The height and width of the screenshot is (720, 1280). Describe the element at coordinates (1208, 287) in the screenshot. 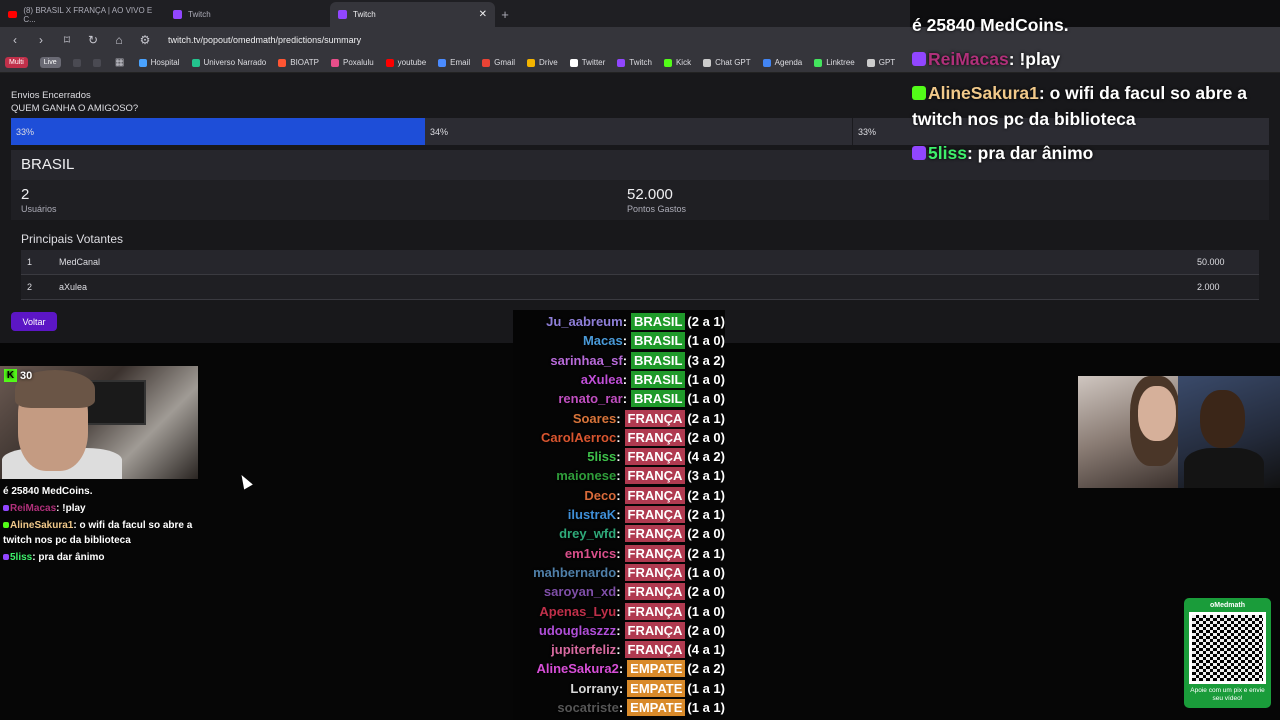

I see `voter-points: 2.000` at that location.